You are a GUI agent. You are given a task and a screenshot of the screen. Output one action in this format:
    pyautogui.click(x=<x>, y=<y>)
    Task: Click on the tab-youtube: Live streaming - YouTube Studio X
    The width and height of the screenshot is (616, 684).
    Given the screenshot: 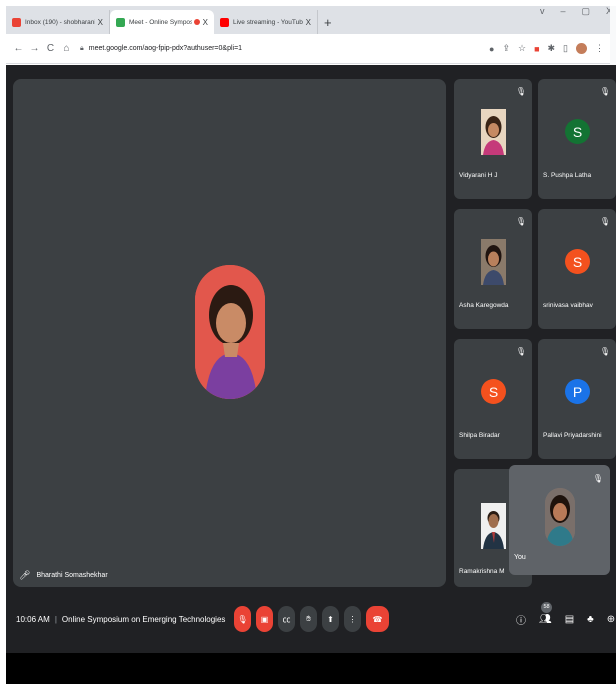 What is the action you would take?
    pyautogui.click(x=266, y=22)
    